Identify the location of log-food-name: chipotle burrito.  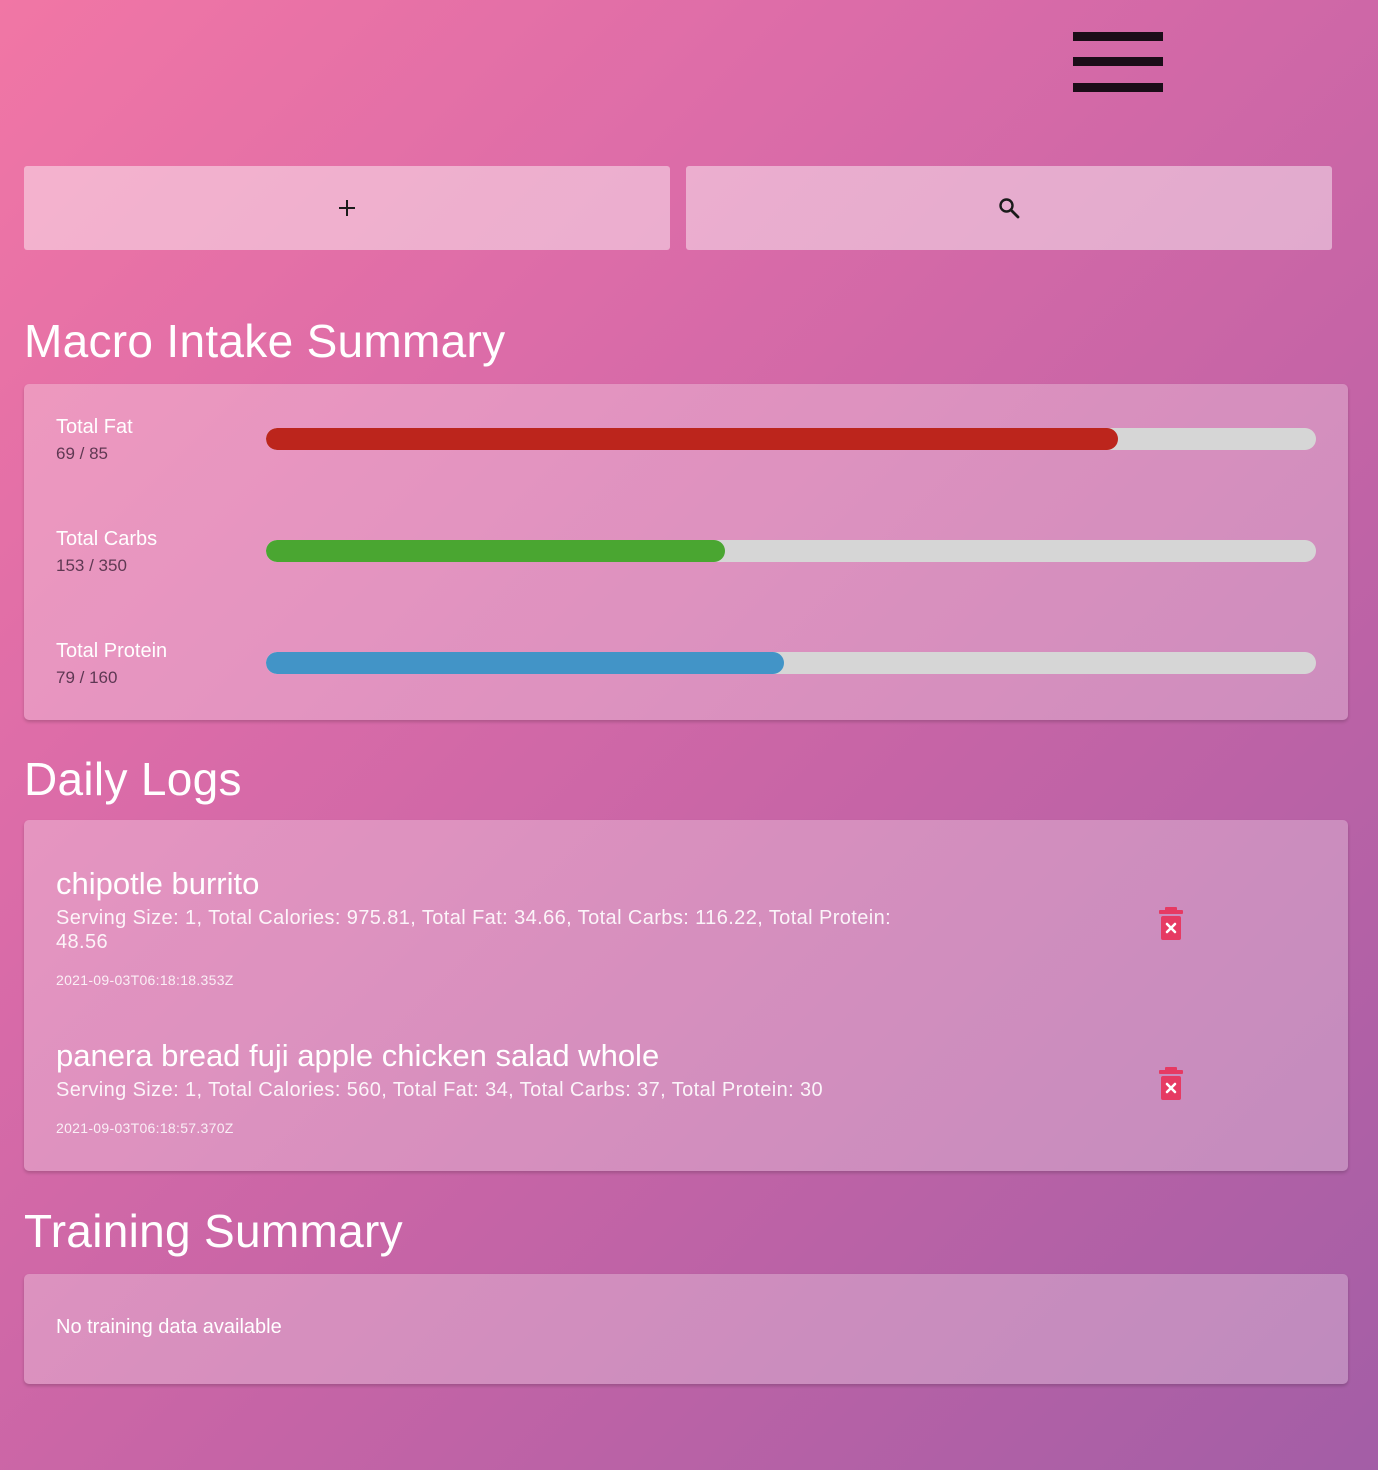
(158, 883).